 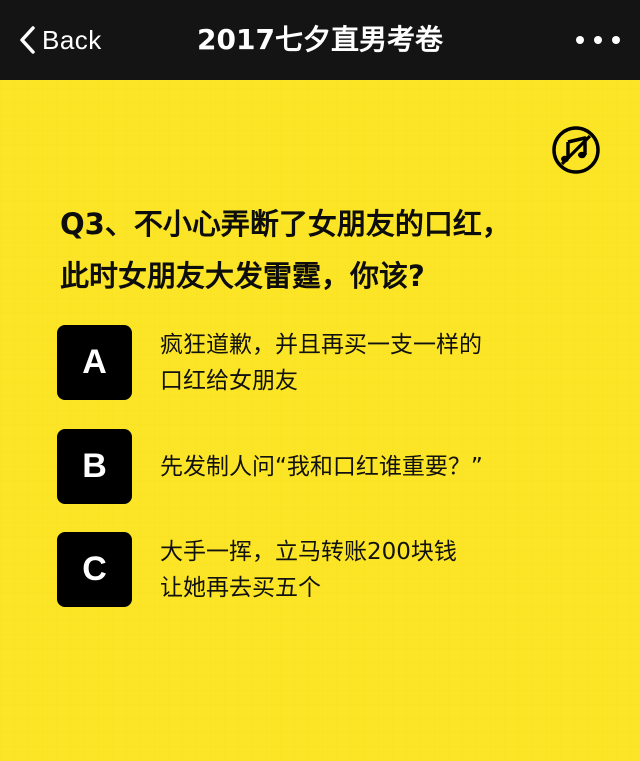 I want to click on question-line-1: Q3、不小心弄断了女朋友的口红，, so click(x=285, y=224).